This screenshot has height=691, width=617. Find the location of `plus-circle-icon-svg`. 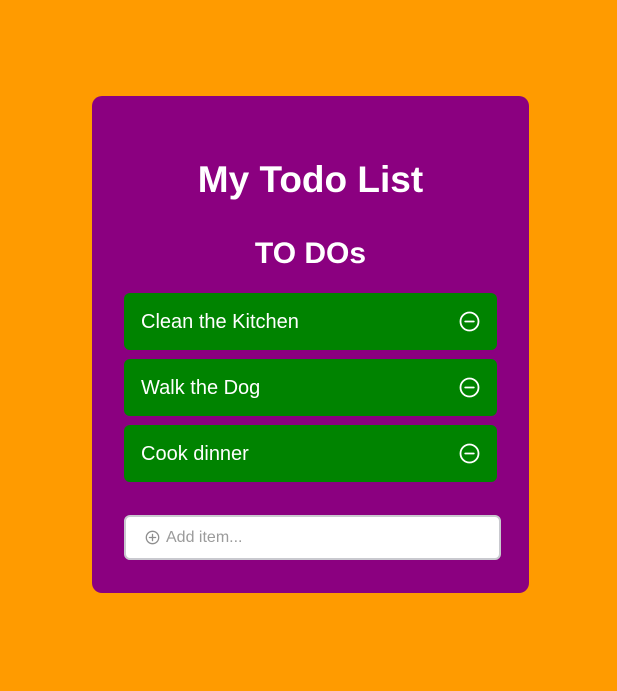

plus-circle-icon-svg is located at coordinates (152, 537).